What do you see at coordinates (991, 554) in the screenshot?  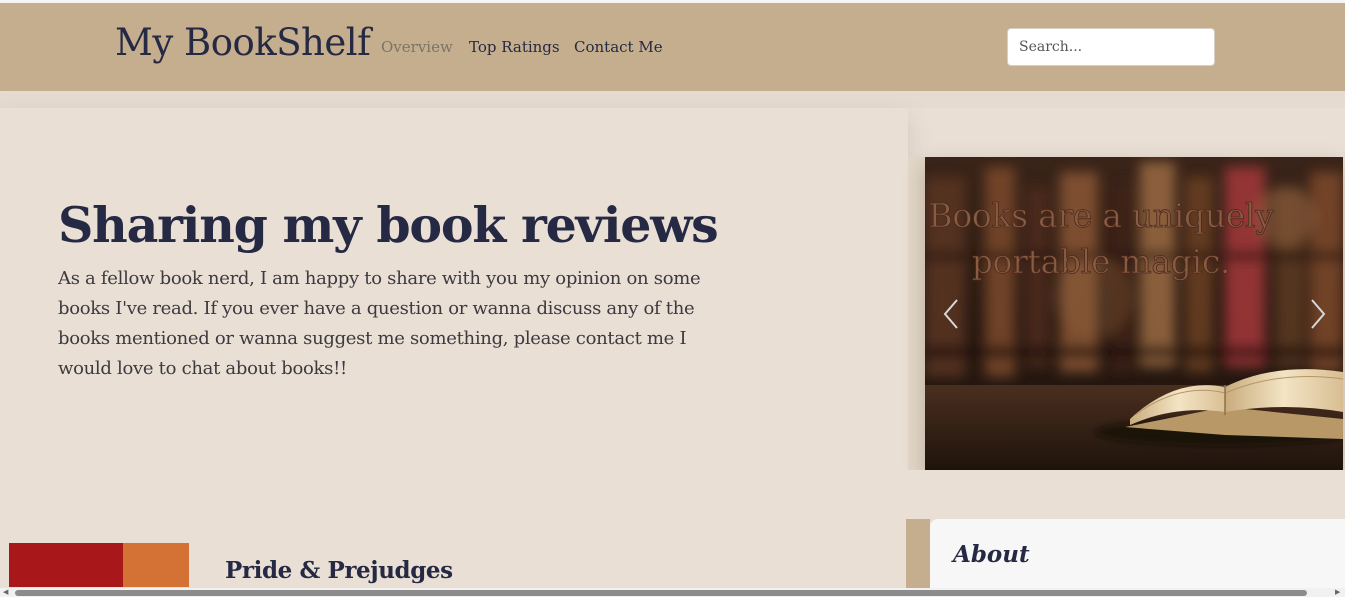 I see `about-heading: About` at bounding box center [991, 554].